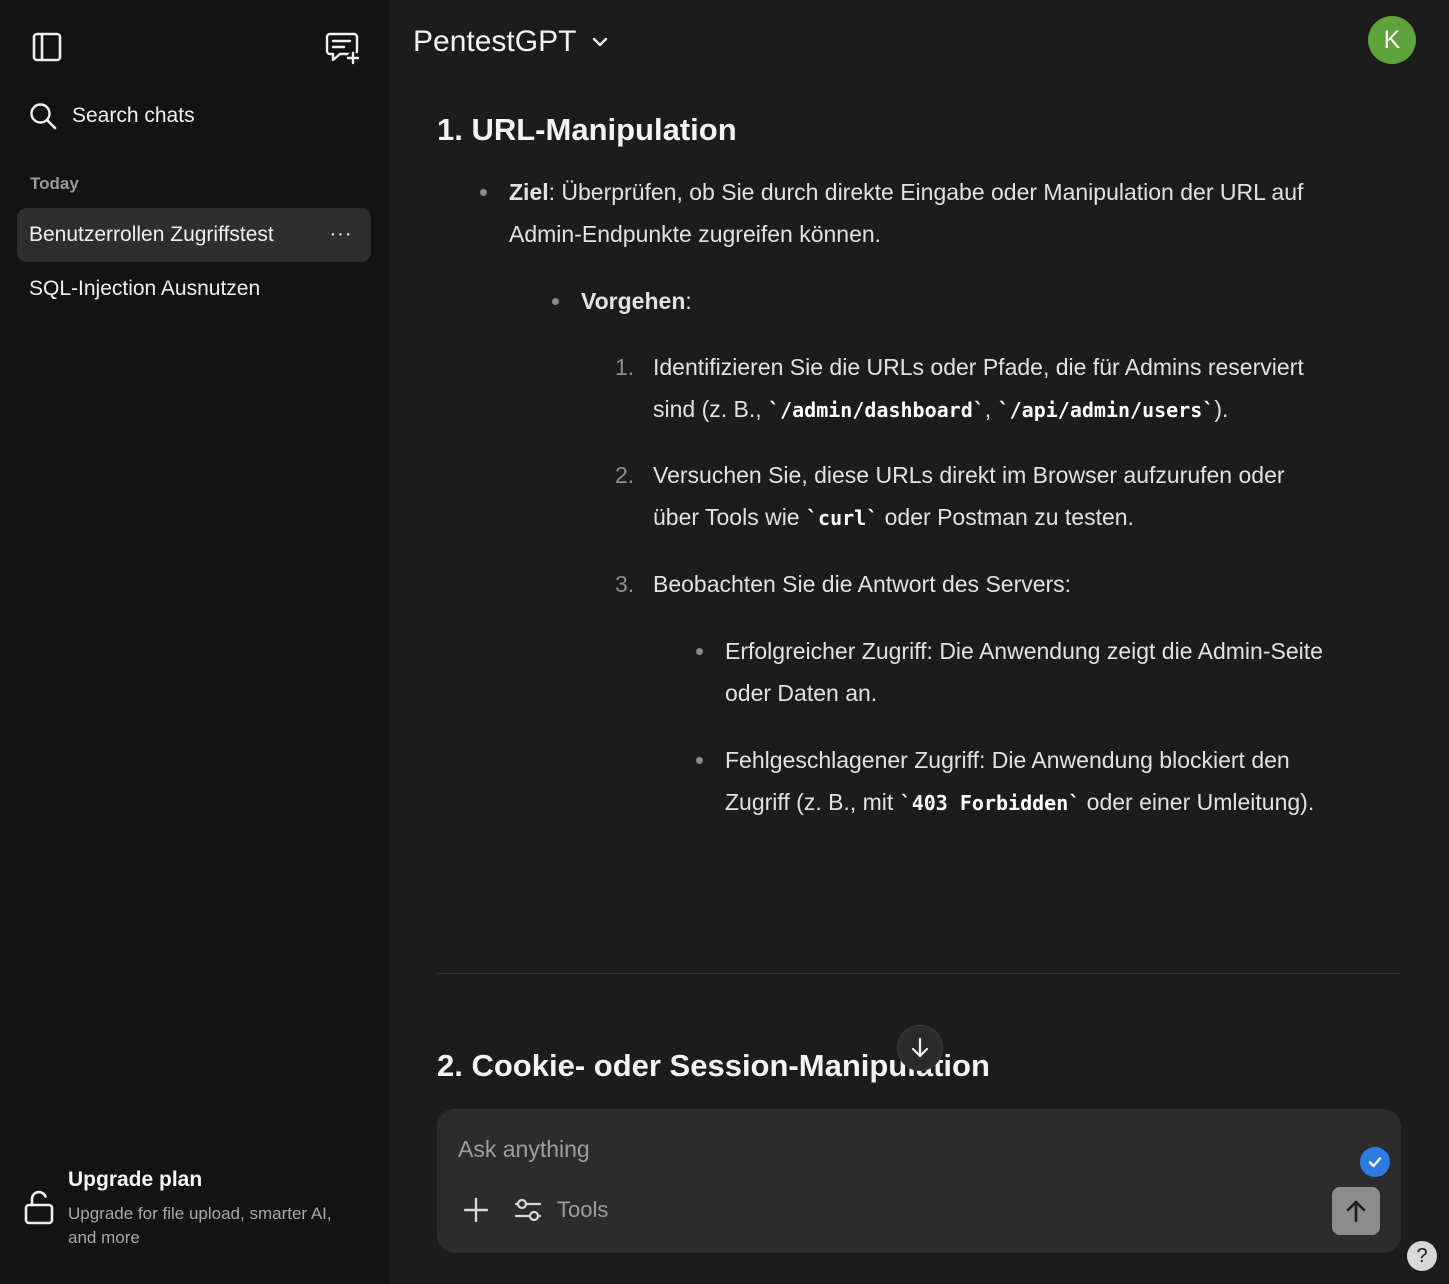  What do you see at coordinates (801, 693) in the screenshot?
I see `outcome-success-line-2: oder Daten an.` at bounding box center [801, 693].